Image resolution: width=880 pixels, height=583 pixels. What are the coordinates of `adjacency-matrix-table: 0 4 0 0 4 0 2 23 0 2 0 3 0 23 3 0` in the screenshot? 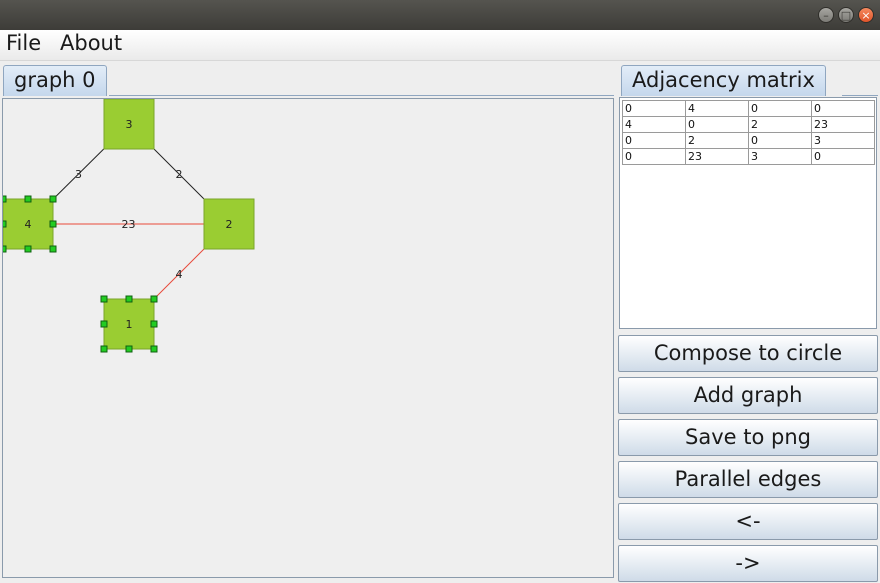 It's located at (748, 132).